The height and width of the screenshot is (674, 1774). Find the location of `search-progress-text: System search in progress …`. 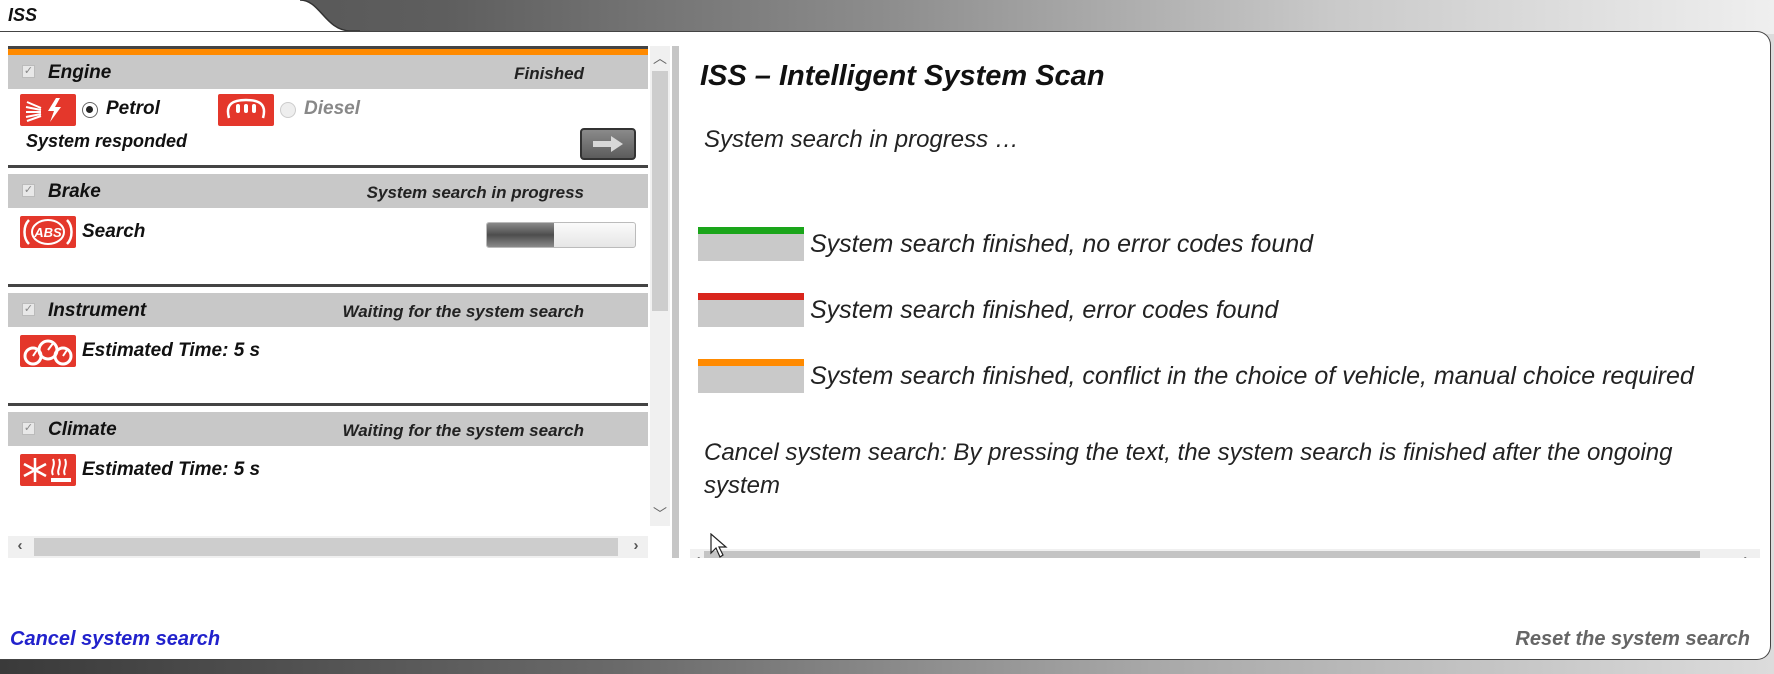

search-progress-text: System search in progress … is located at coordinates (861, 139).